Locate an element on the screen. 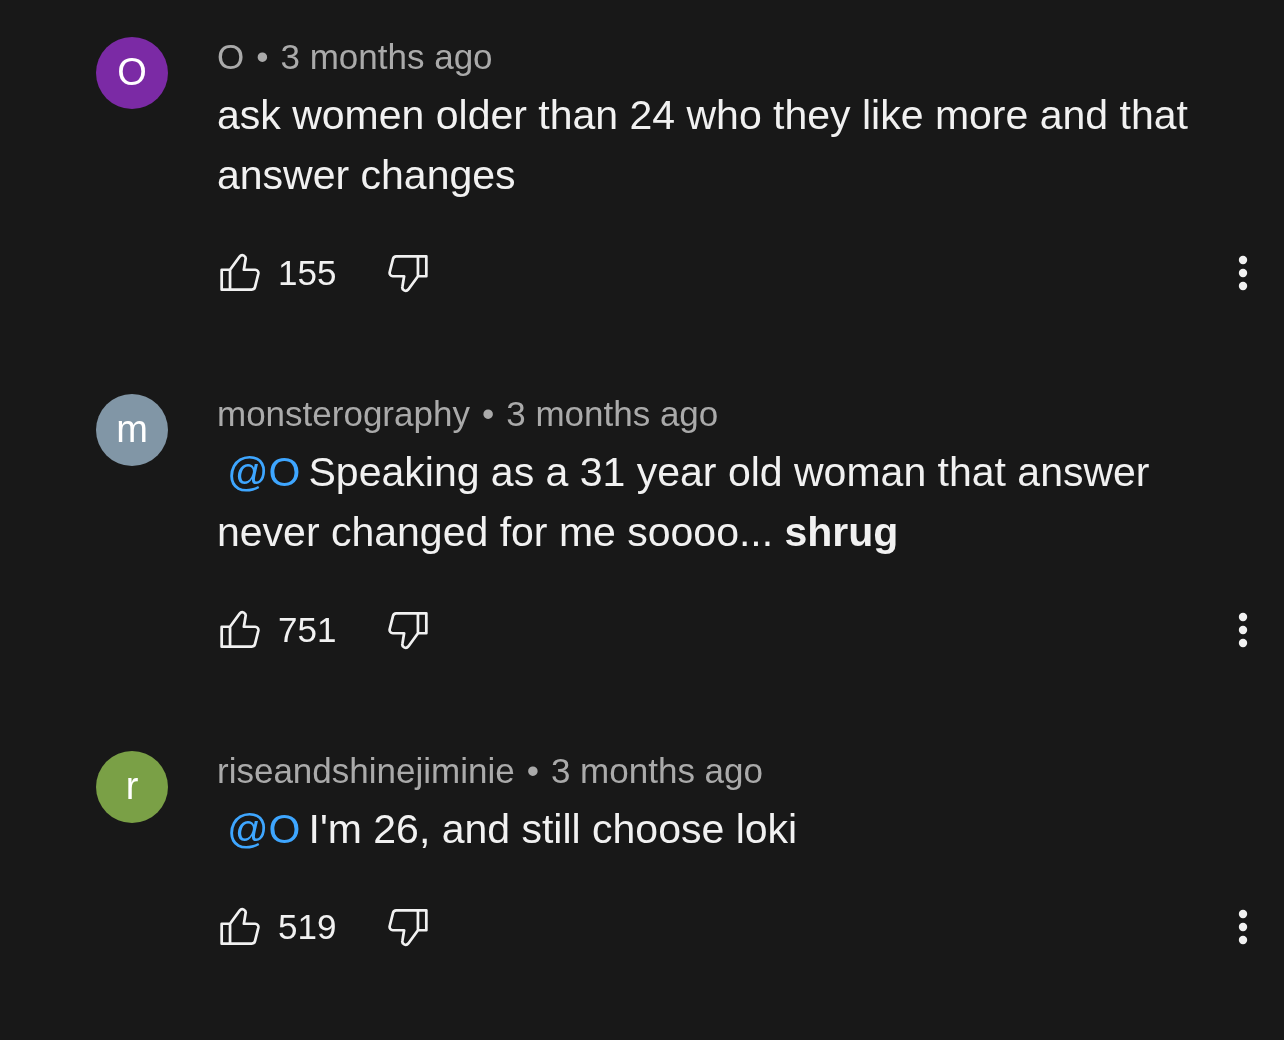  like-button: 155 is located at coordinates (278, 273).